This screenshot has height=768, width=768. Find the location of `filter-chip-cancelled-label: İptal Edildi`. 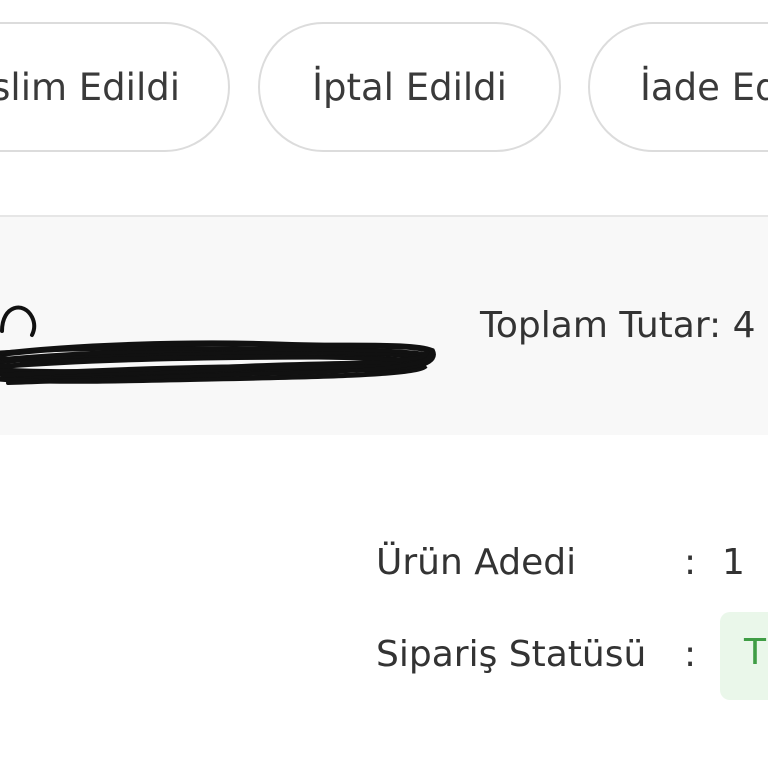

filter-chip-cancelled-label: İptal Edildi is located at coordinates (409, 87).